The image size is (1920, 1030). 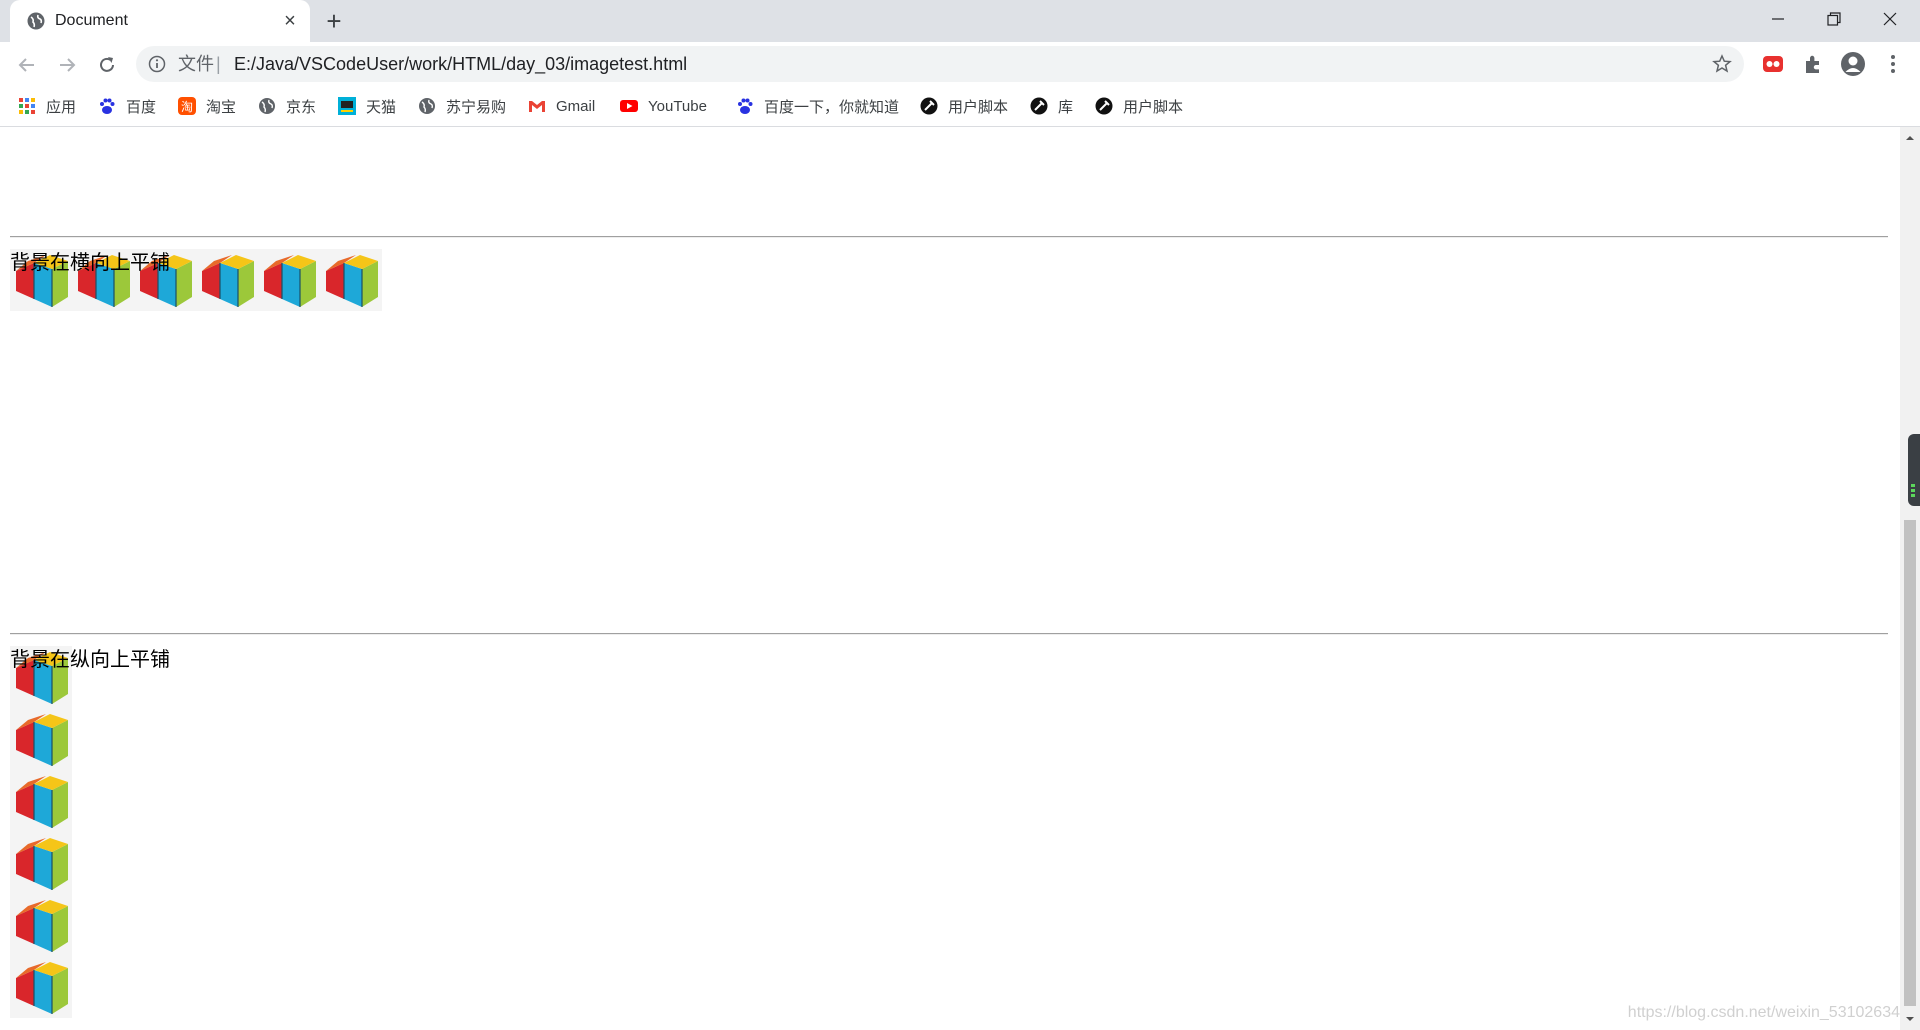 I want to click on close-window-button, so click(x=1890, y=19).